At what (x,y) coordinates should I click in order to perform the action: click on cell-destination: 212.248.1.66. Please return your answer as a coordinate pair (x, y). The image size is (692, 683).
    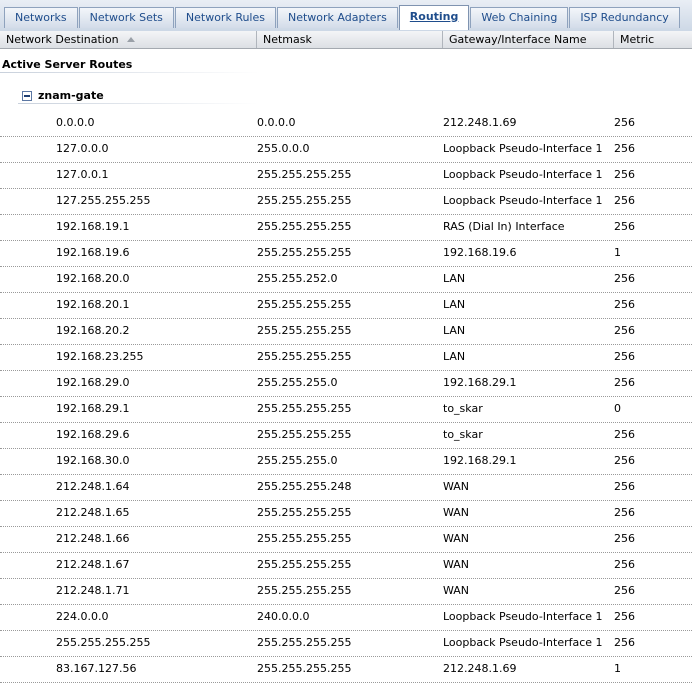
    Looking at the image, I should click on (93, 538).